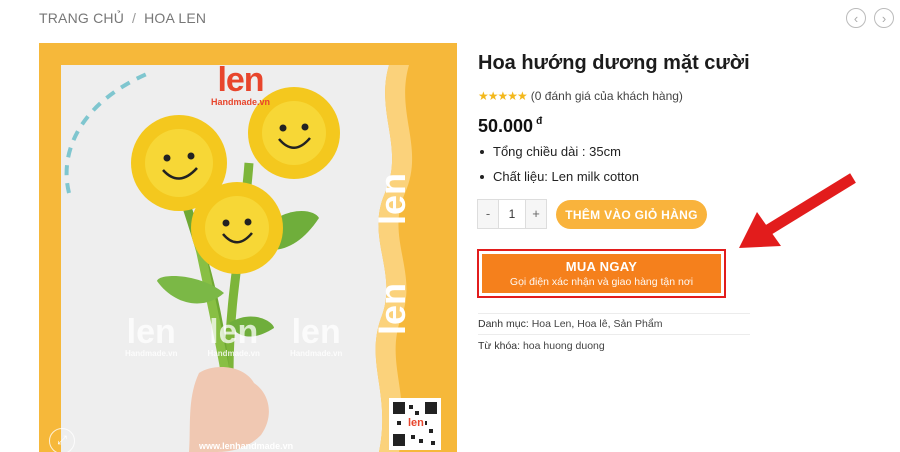 The width and height of the screenshot is (900, 452). What do you see at coordinates (416, 423) in the screenshot?
I see `qr-label: len` at bounding box center [416, 423].